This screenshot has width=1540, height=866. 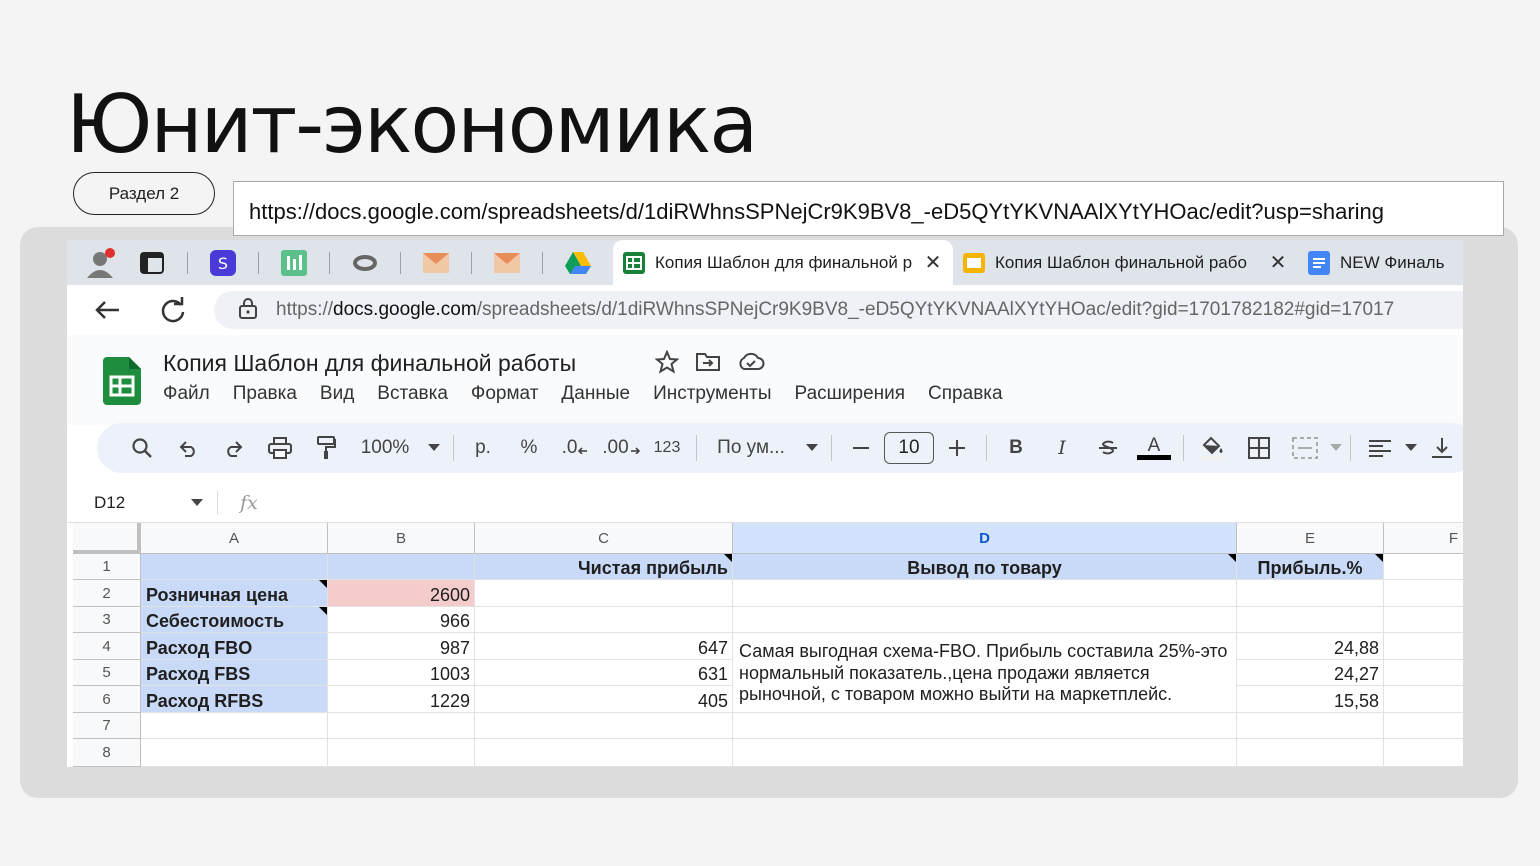 What do you see at coordinates (107, 620) in the screenshot?
I see `row-header-3: 3` at bounding box center [107, 620].